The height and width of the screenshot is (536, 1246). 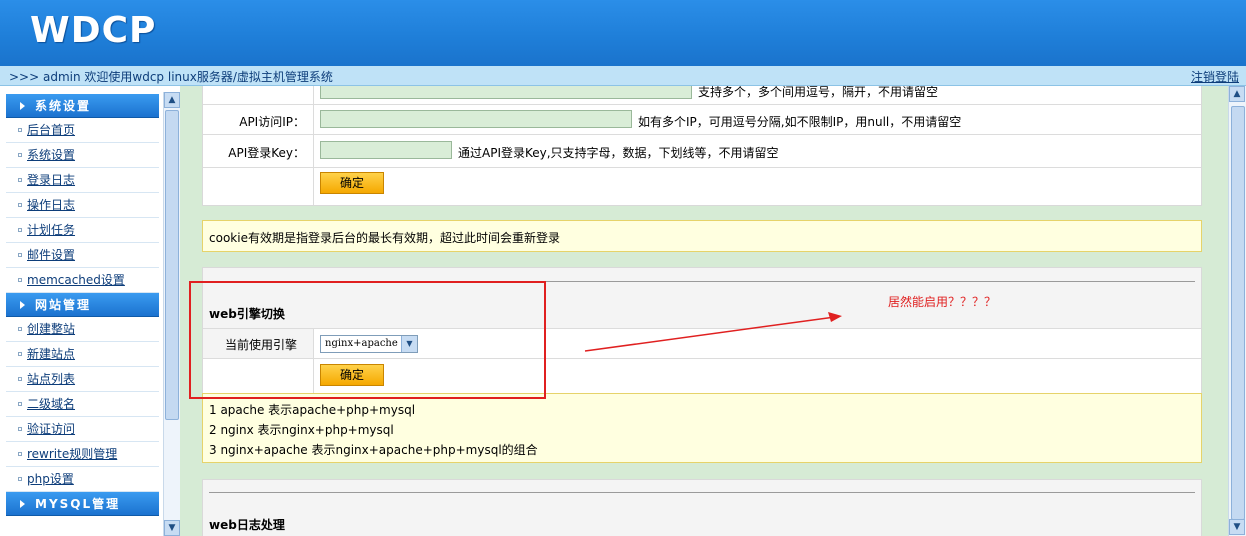 What do you see at coordinates (82, 255) in the screenshot?
I see `sidebar-item-mail: 邮件设置` at bounding box center [82, 255].